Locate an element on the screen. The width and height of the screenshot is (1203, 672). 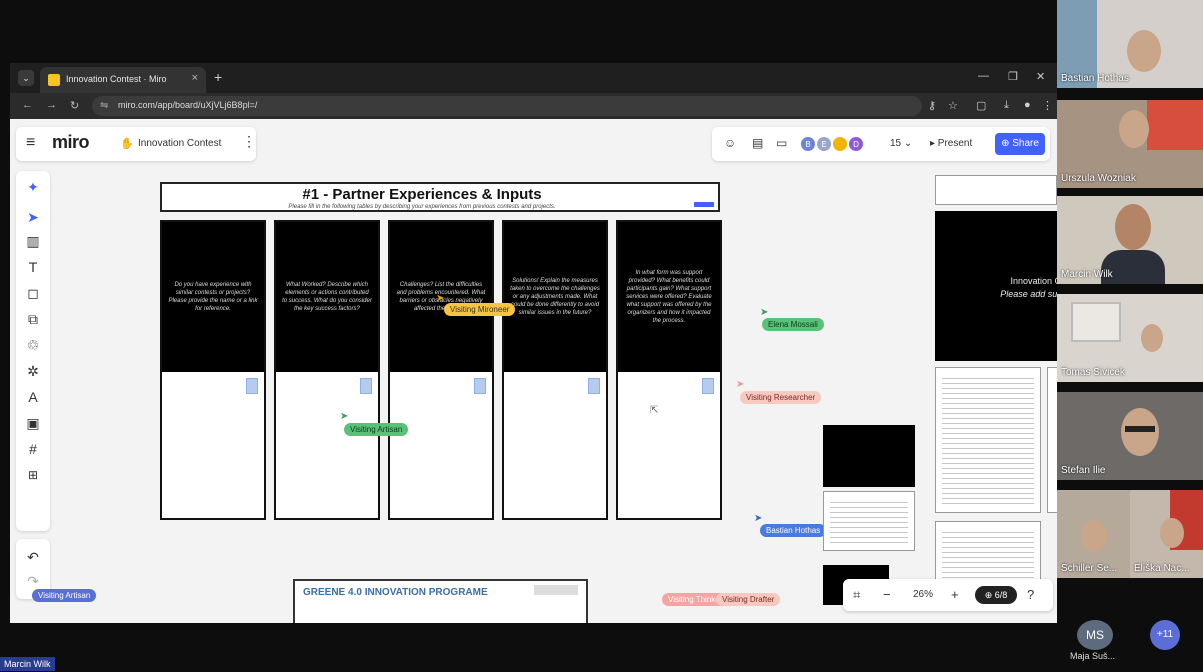
collaborator-count: 15 ⌄ is located at coordinates (901, 143).